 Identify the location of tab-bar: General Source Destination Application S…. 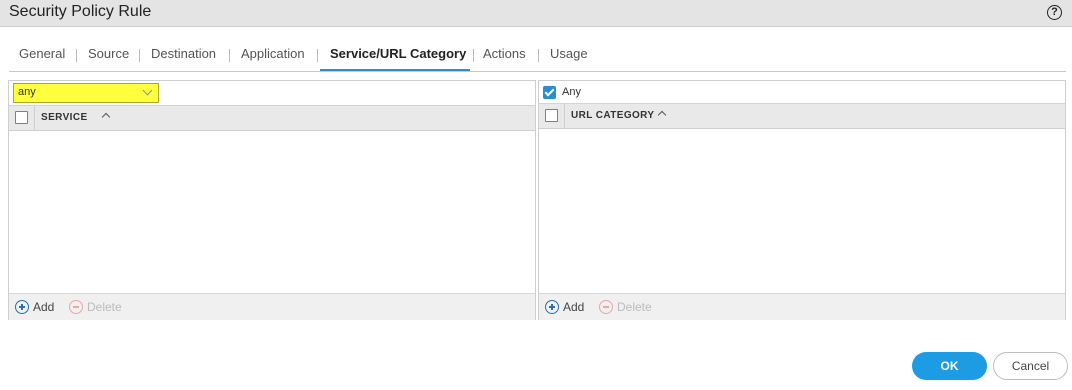
(537, 58).